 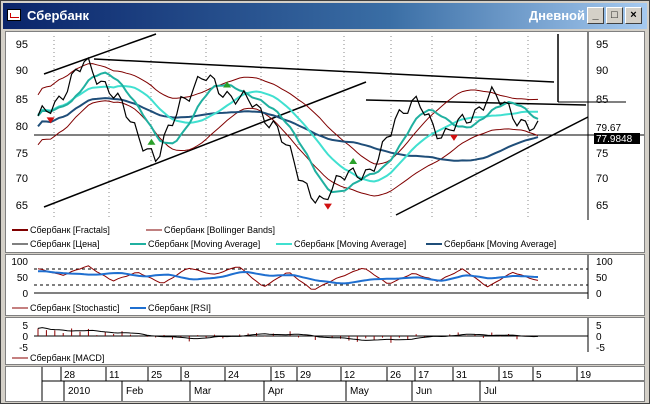 I want to click on price-axis-left: 95 90 85 80 75 70 65, so click(x=22, y=125).